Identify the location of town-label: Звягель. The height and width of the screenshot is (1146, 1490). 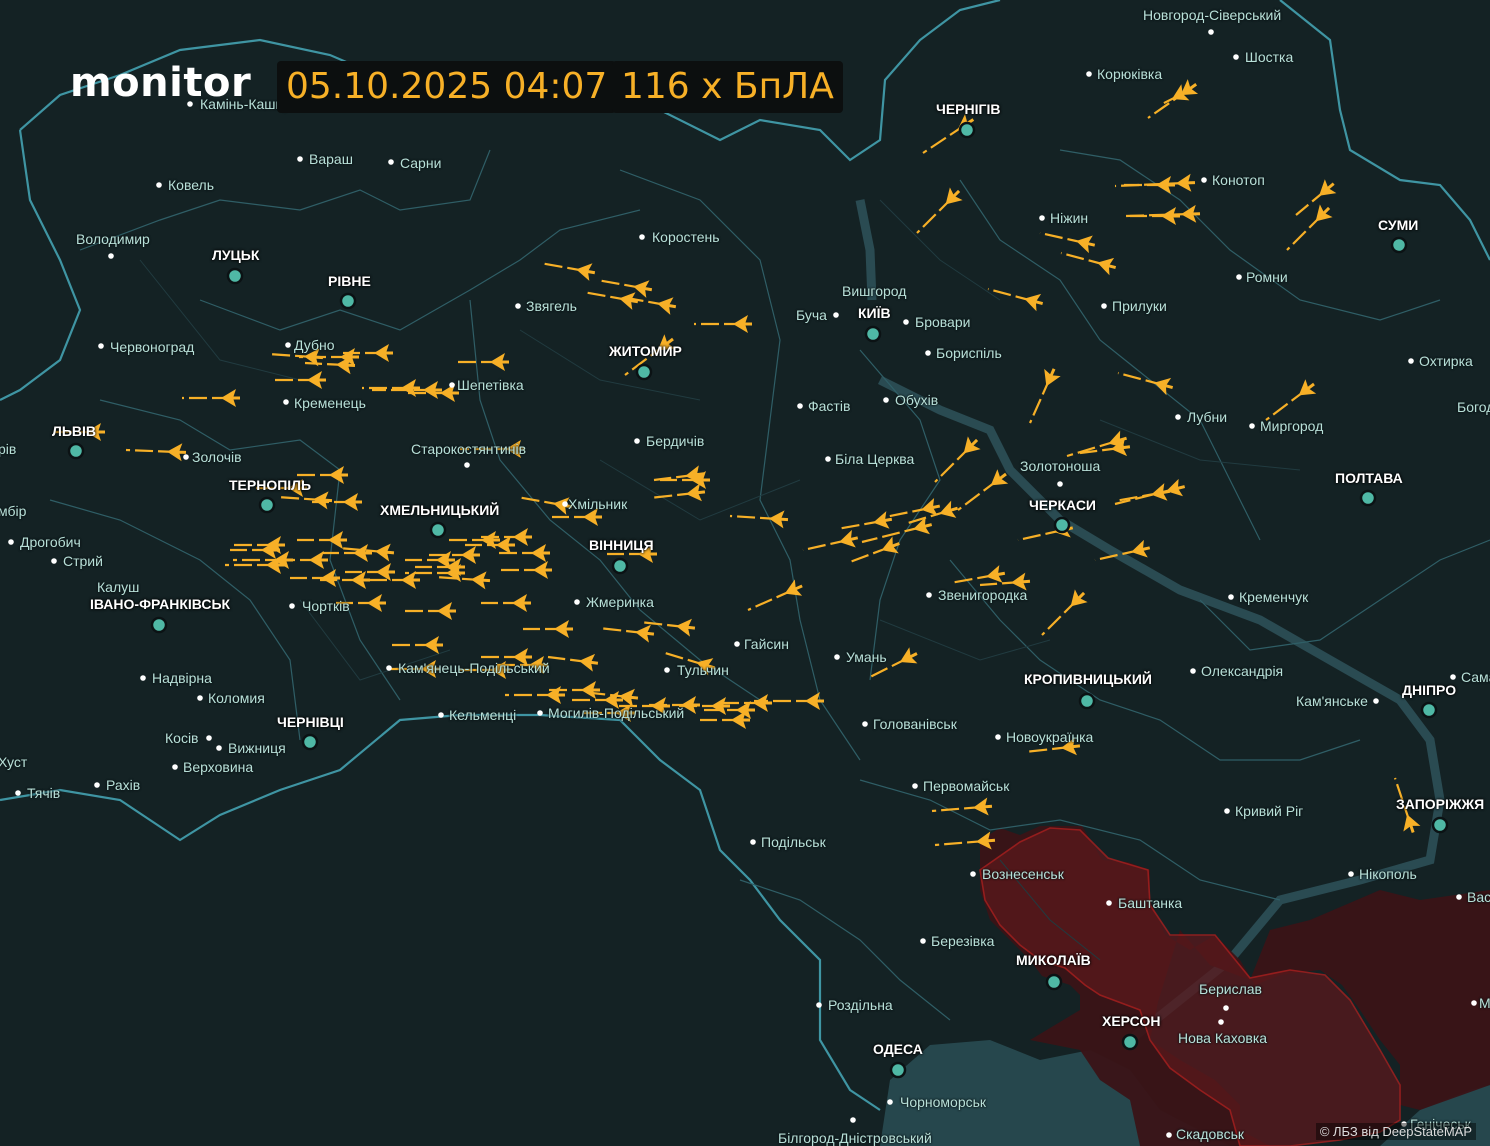
(551, 306).